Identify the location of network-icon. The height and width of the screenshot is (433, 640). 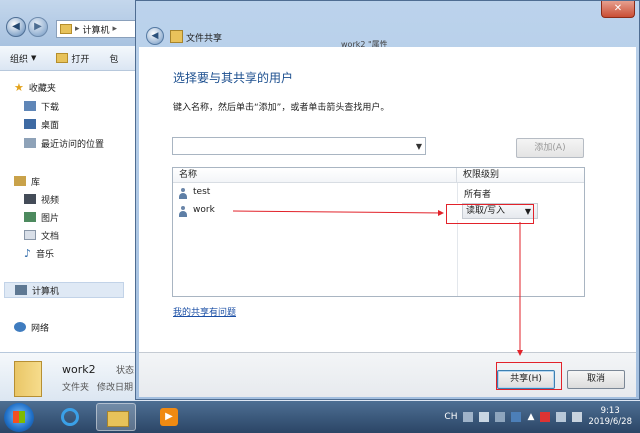
(20, 327).